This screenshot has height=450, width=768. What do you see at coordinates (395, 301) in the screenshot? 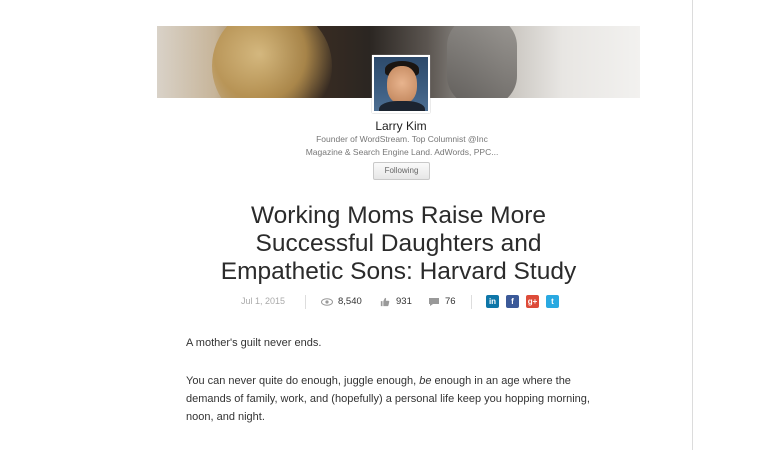
I see `likes-count: 931` at bounding box center [395, 301].